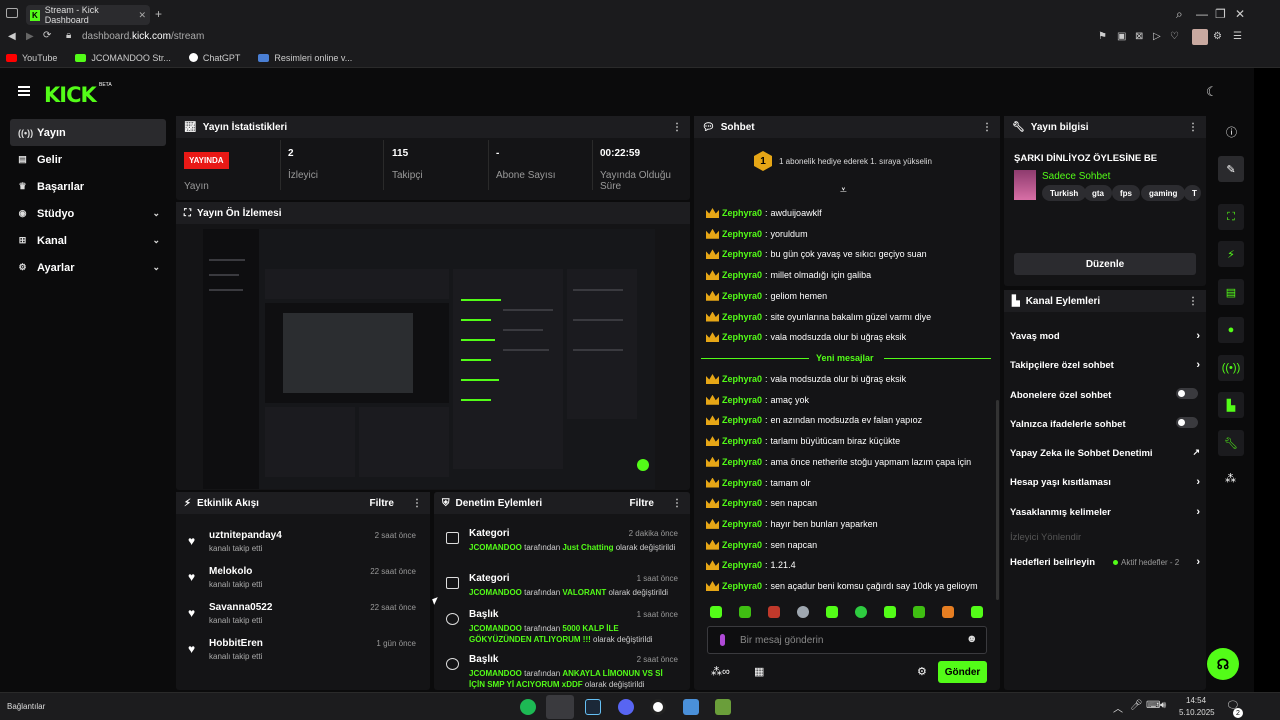 This screenshot has width=1280, height=720. What do you see at coordinates (1202, 14) in the screenshot?
I see `minimize-icon: —` at bounding box center [1202, 14].